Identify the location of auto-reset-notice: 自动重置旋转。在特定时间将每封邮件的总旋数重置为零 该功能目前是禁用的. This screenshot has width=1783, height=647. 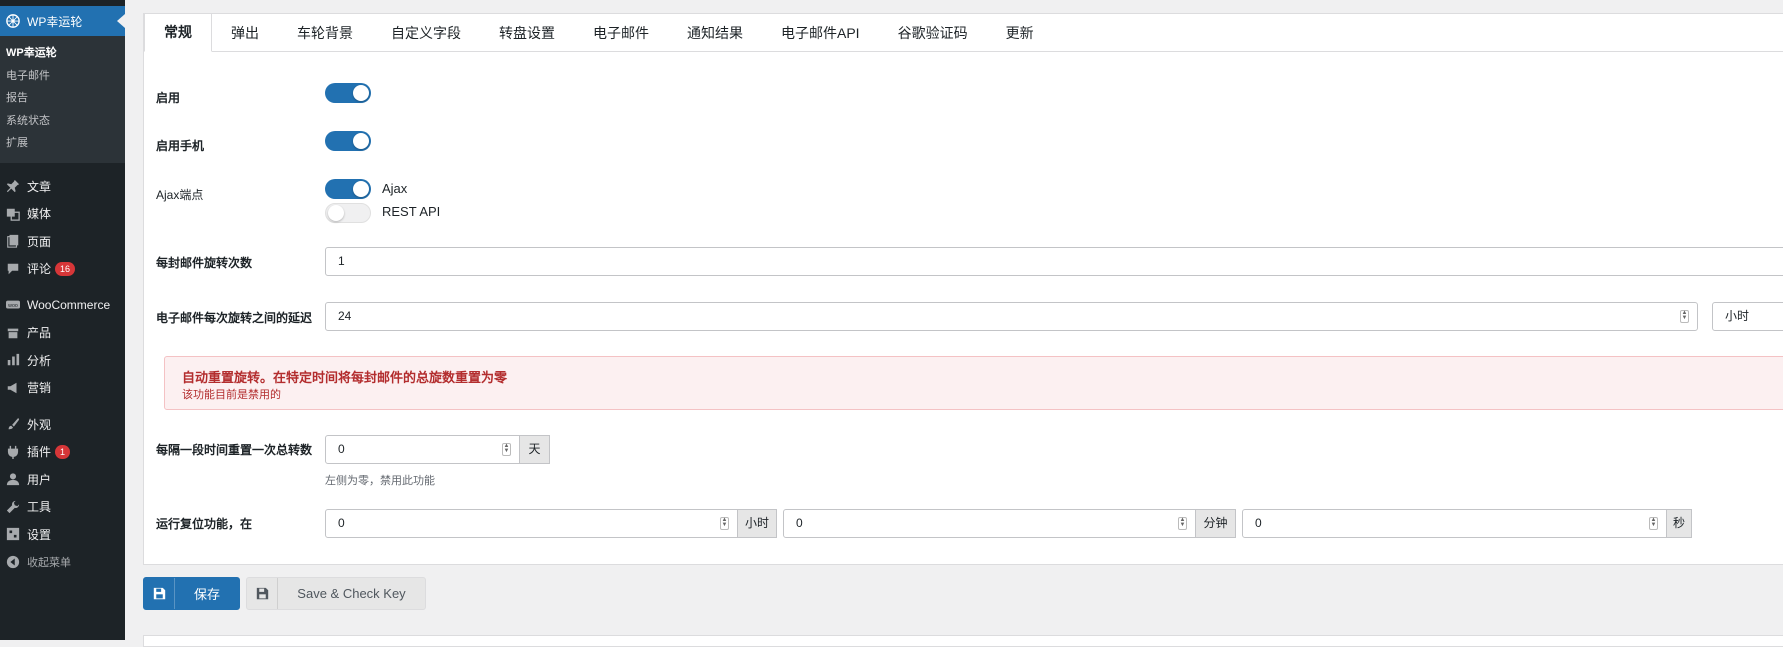
(973, 383).